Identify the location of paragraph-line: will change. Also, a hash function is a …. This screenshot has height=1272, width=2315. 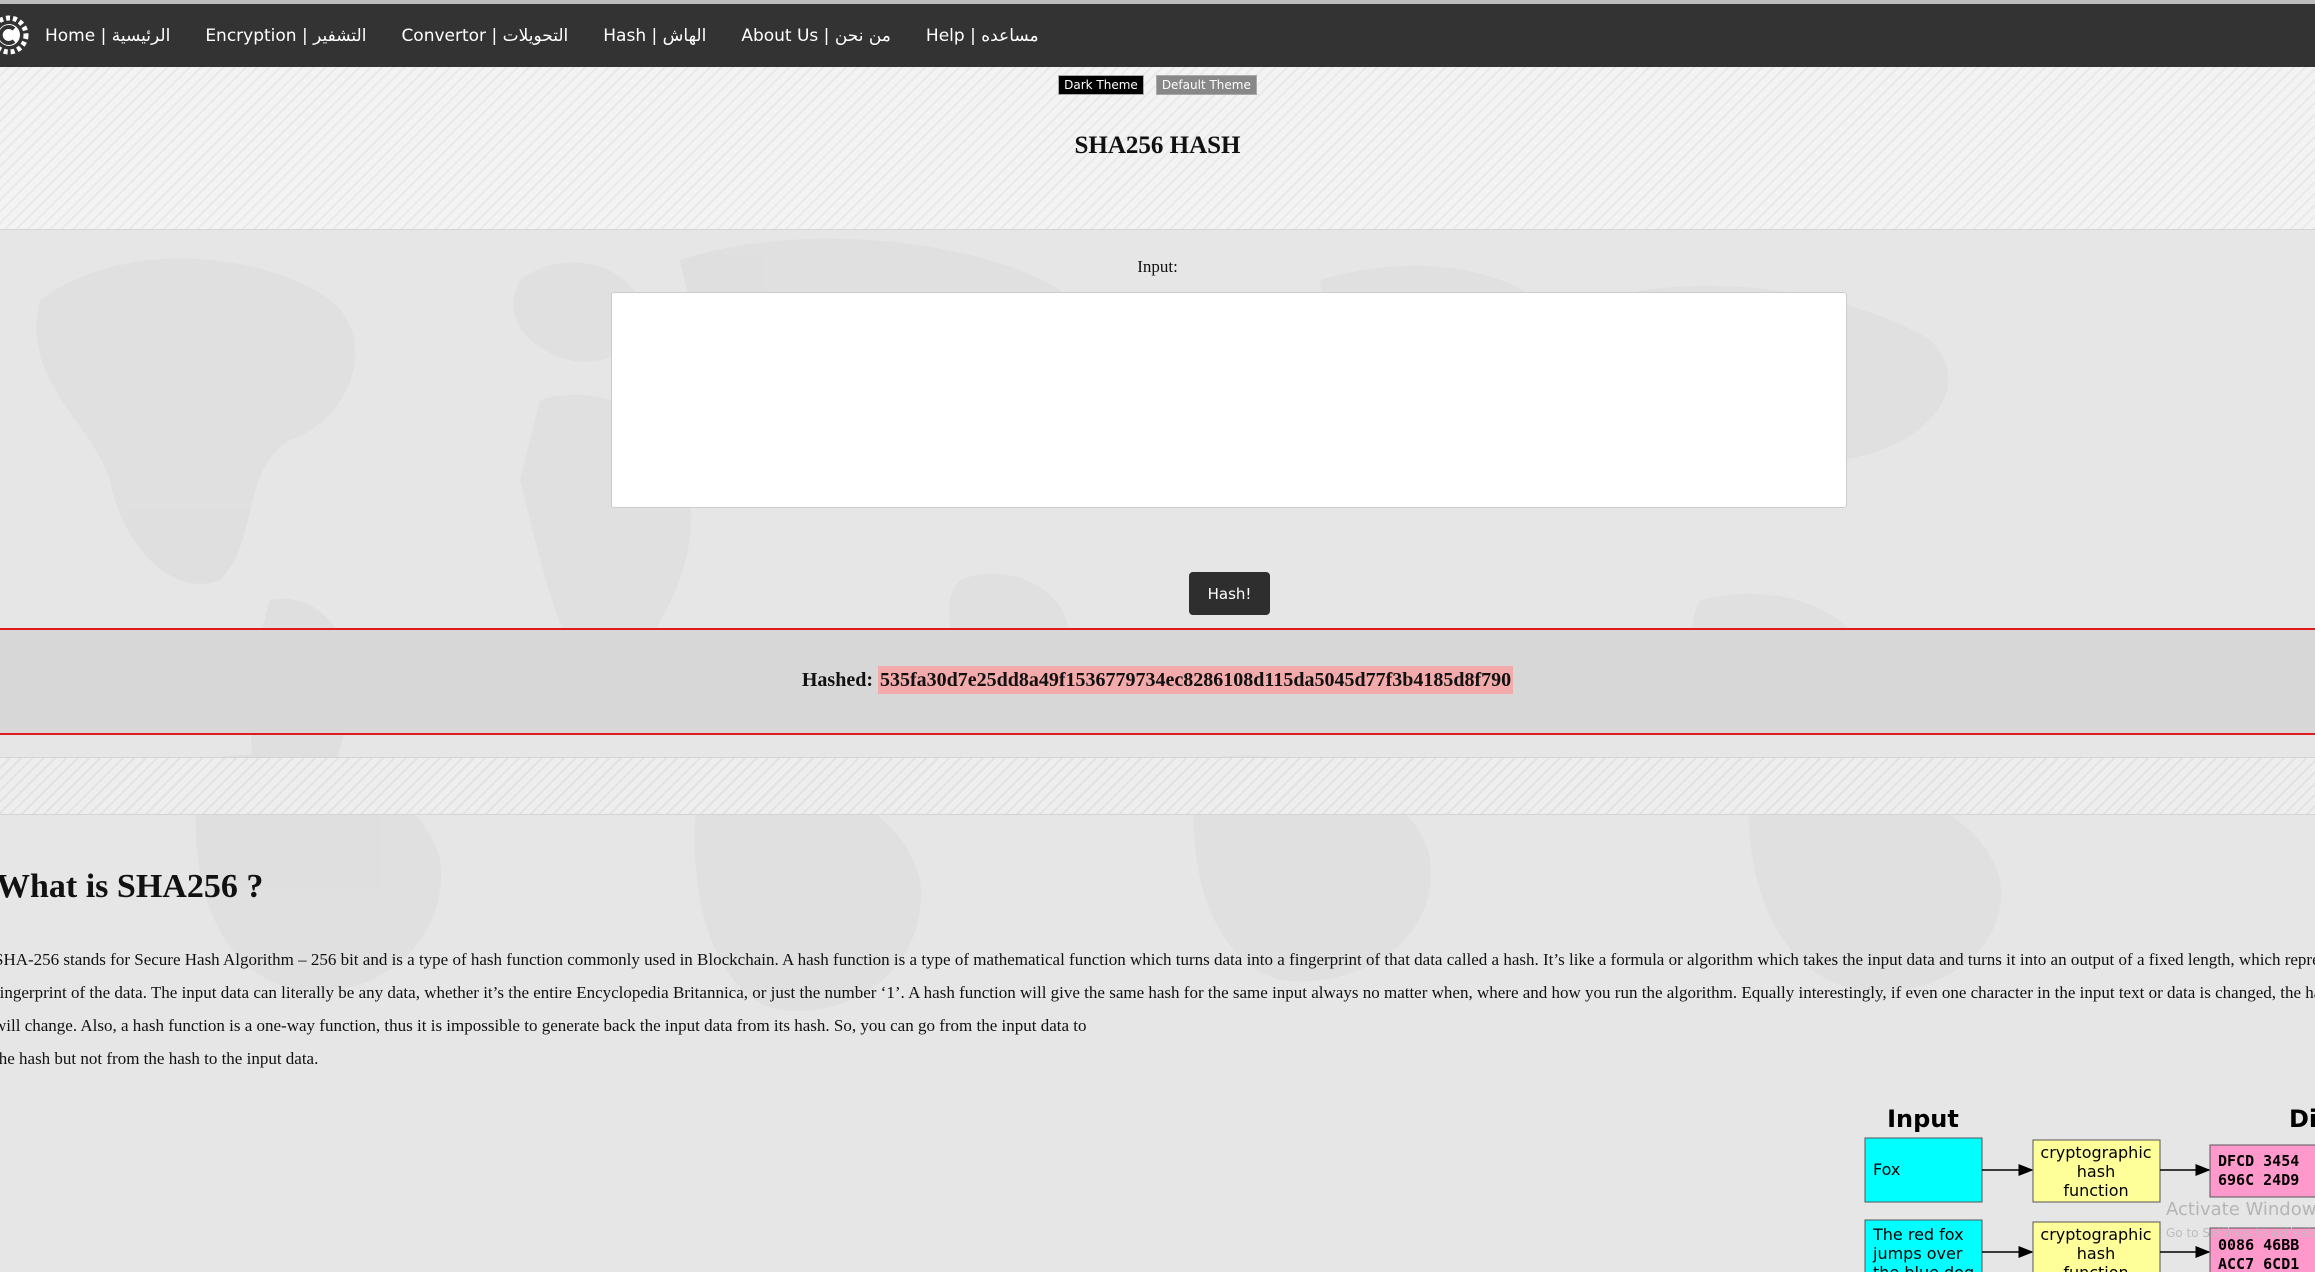
(543, 1025).